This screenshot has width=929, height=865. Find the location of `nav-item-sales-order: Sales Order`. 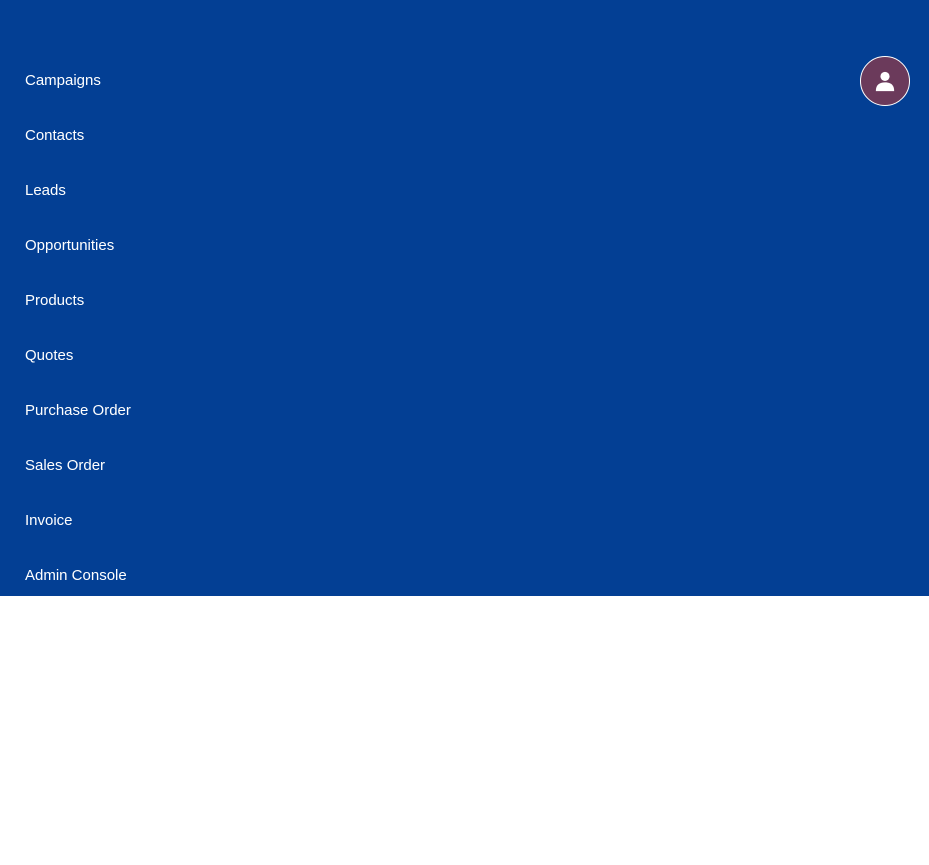

nav-item-sales-order: Sales Order is located at coordinates (78, 465).